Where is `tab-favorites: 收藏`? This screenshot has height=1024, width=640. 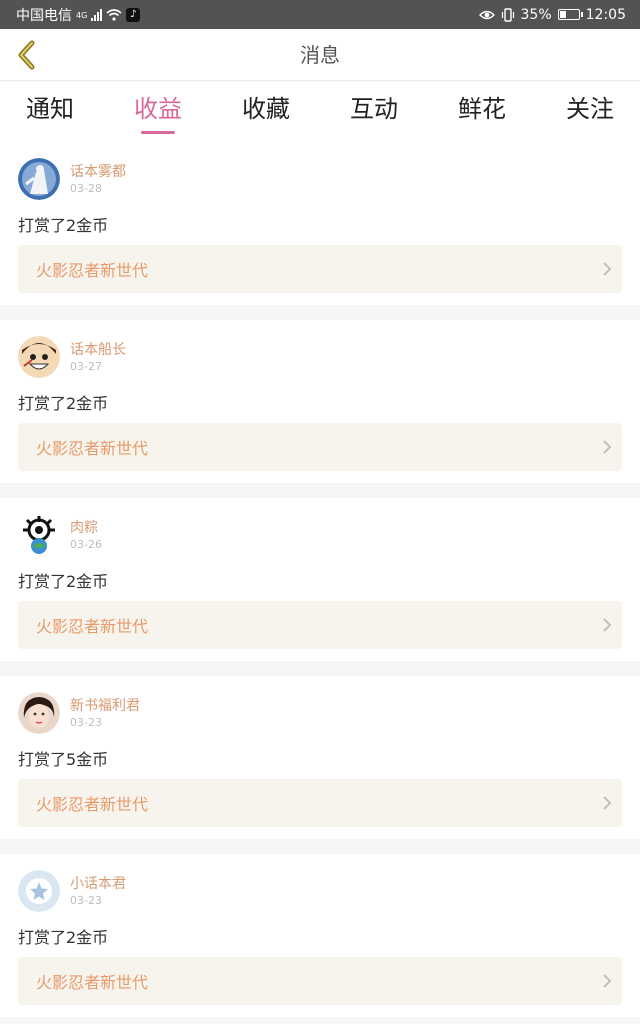
tab-favorites: 收藏 is located at coordinates (266, 112).